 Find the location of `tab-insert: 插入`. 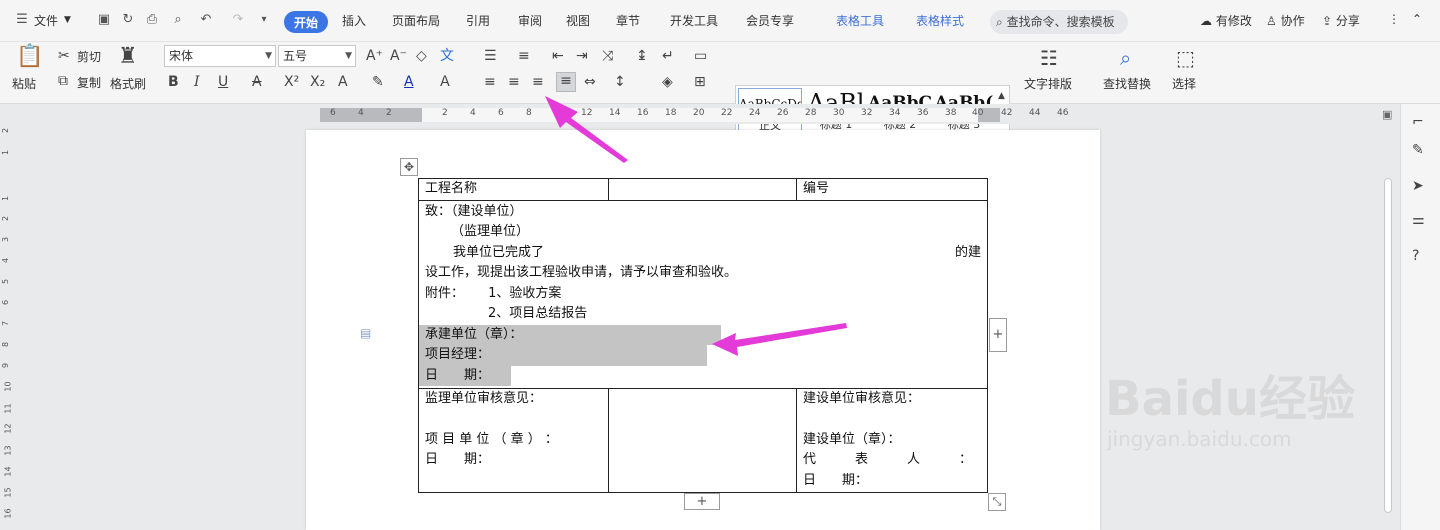

tab-insert: 插入 is located at coordinates (354, 20).